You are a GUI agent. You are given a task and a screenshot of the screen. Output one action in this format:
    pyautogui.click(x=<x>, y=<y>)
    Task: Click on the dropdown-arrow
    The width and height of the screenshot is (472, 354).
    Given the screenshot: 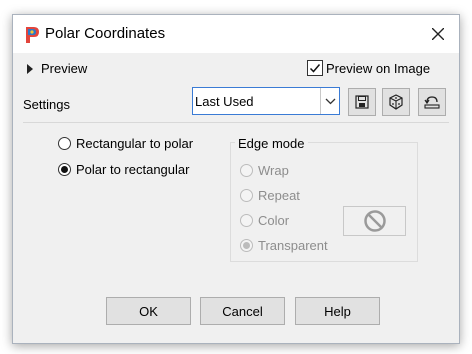 What is the action you would take?
    pyautogui.click(x=329, y=101)
    